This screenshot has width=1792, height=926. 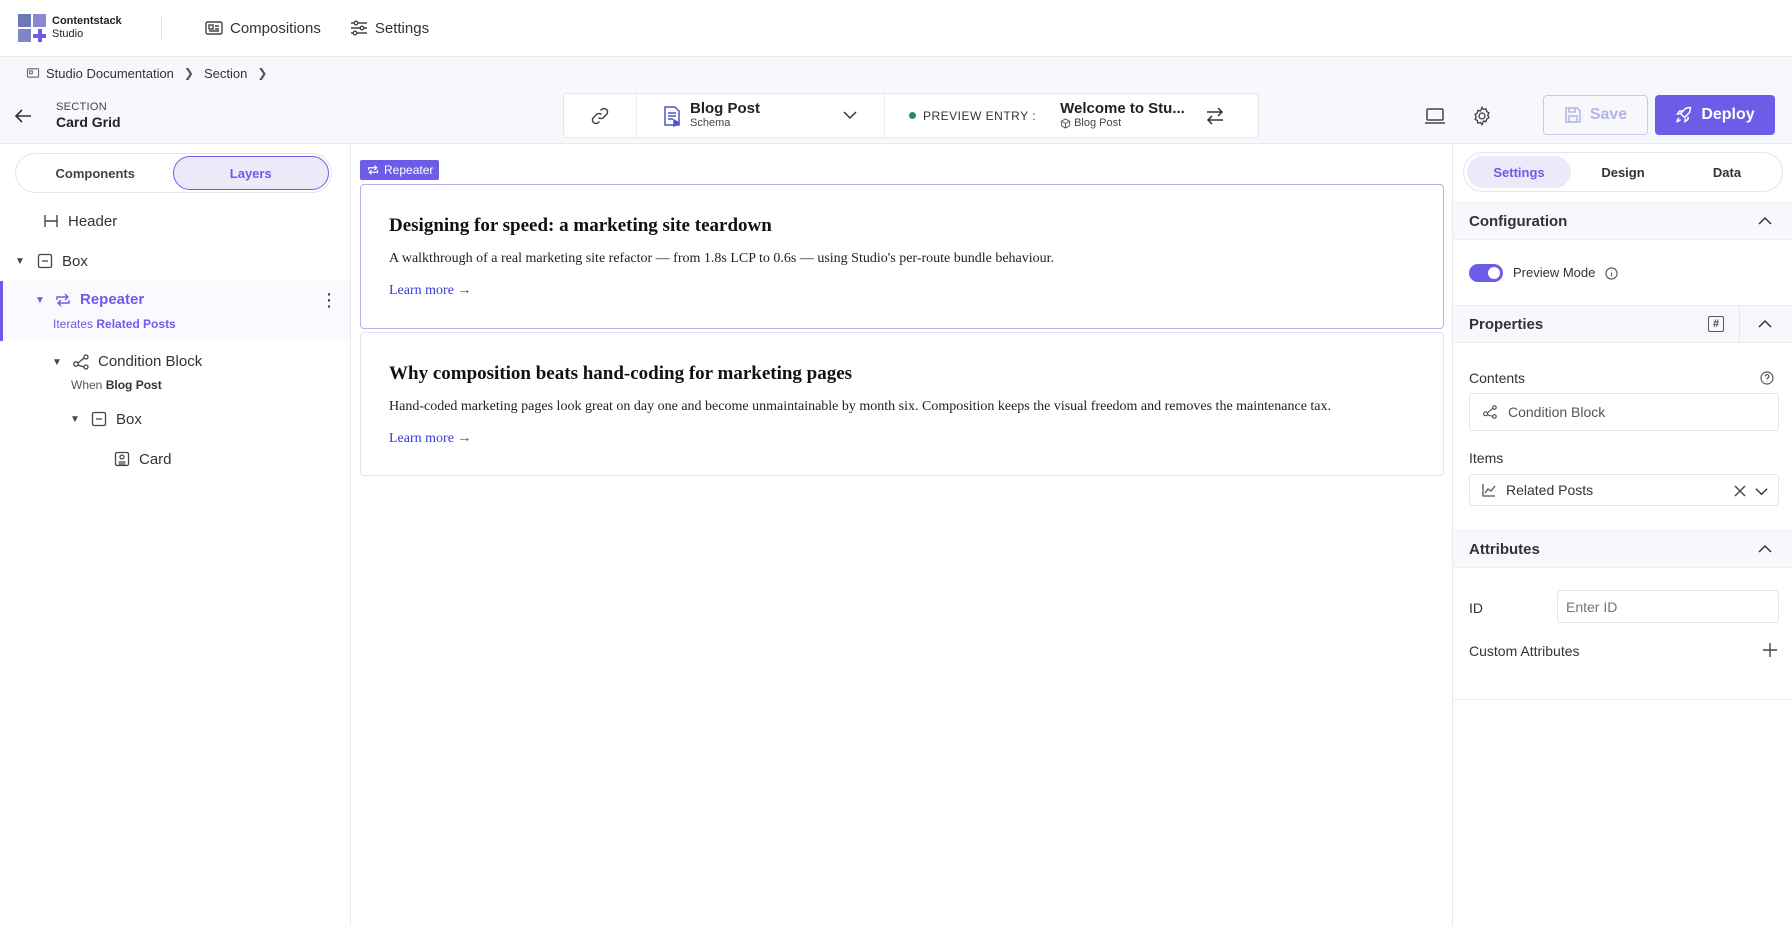 I want to click on hash-icon: #, so click(x=1716, y=324).